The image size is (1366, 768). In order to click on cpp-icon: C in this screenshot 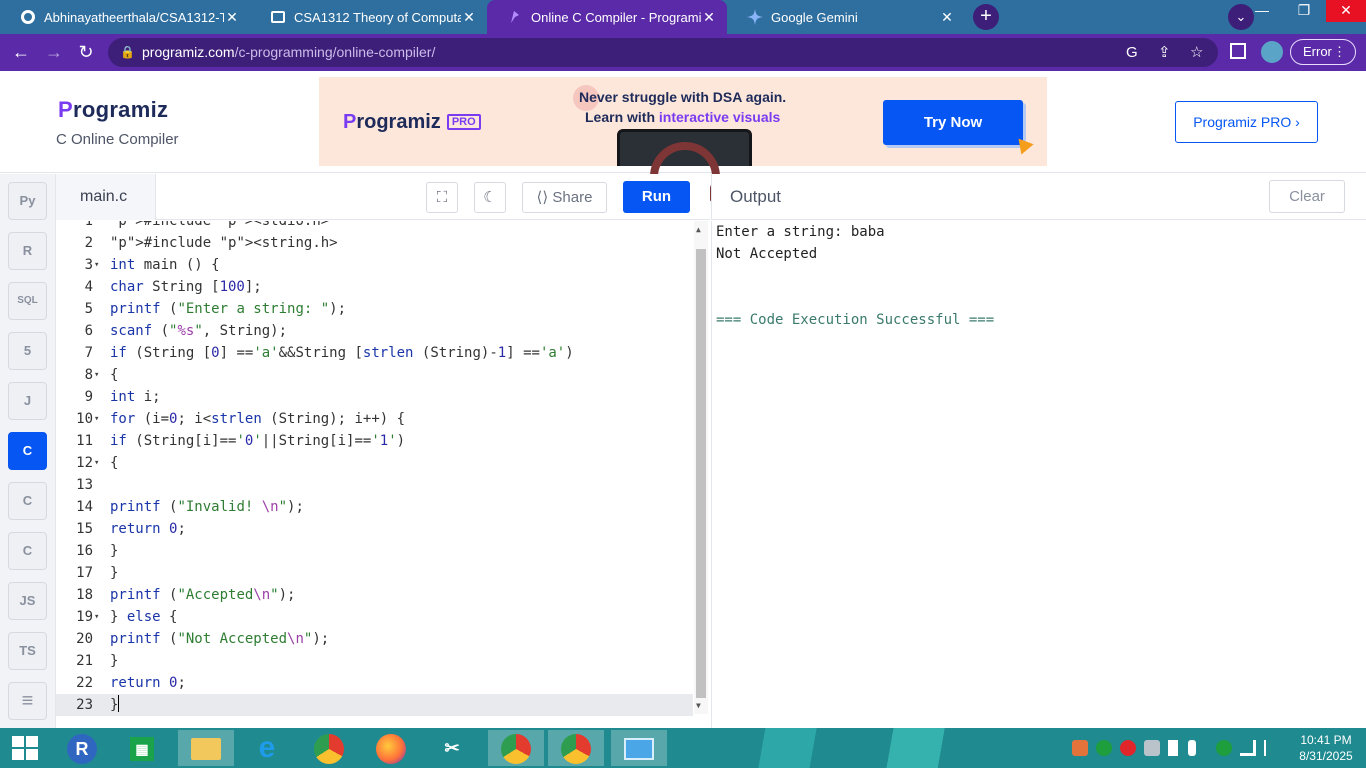, I will do `click(27, 501)`.